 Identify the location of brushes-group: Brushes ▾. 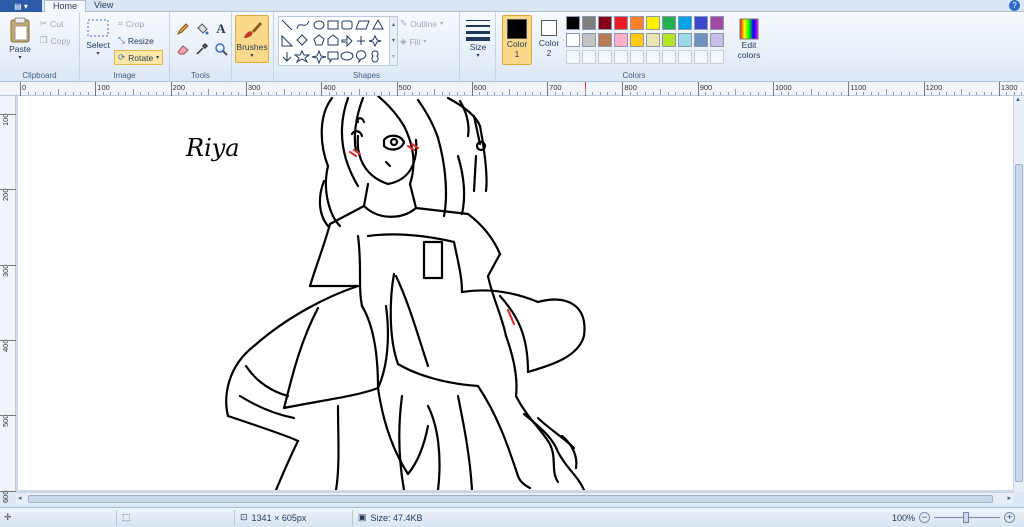
(253, 47).